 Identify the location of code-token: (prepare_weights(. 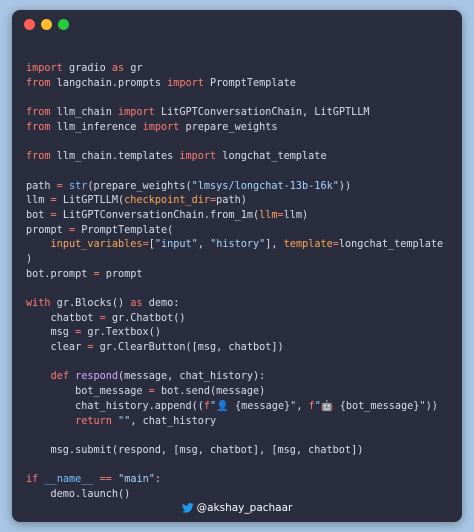
(139, 186).